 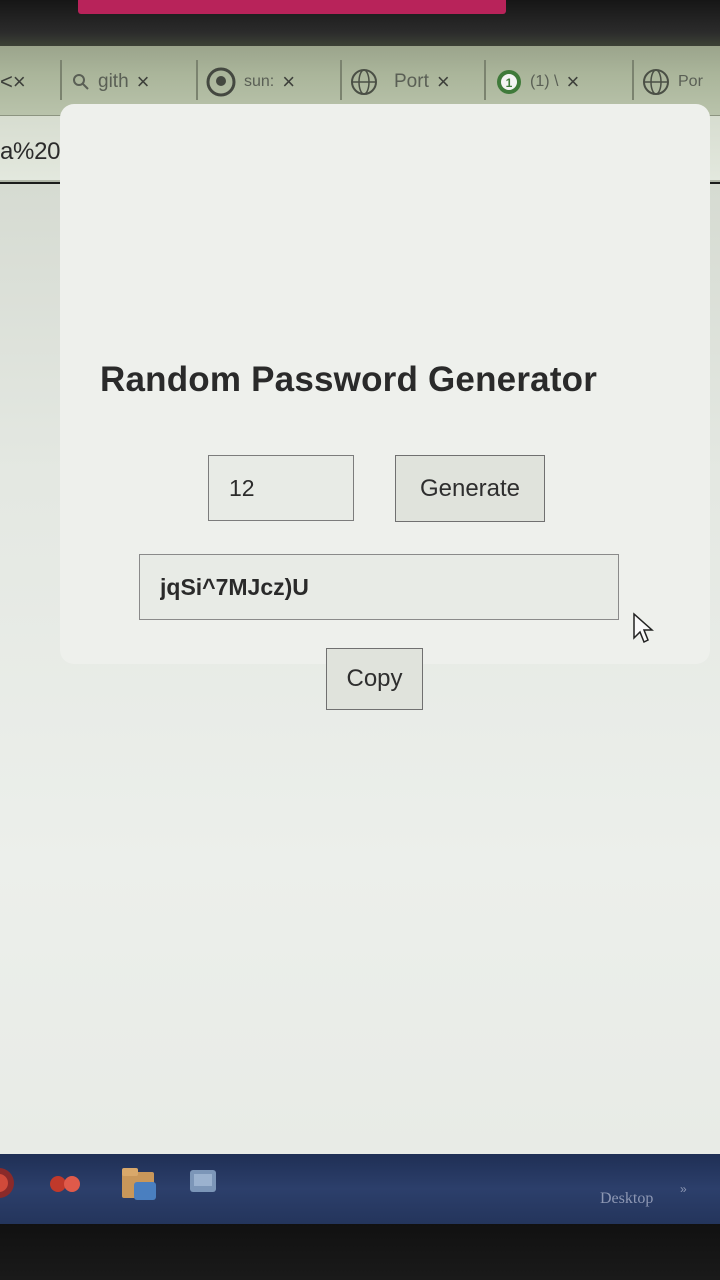 What do you see at coordinates (259, 81) in the screenshot?
I see `tab-label: sun:` at bounding box center [259, 81].